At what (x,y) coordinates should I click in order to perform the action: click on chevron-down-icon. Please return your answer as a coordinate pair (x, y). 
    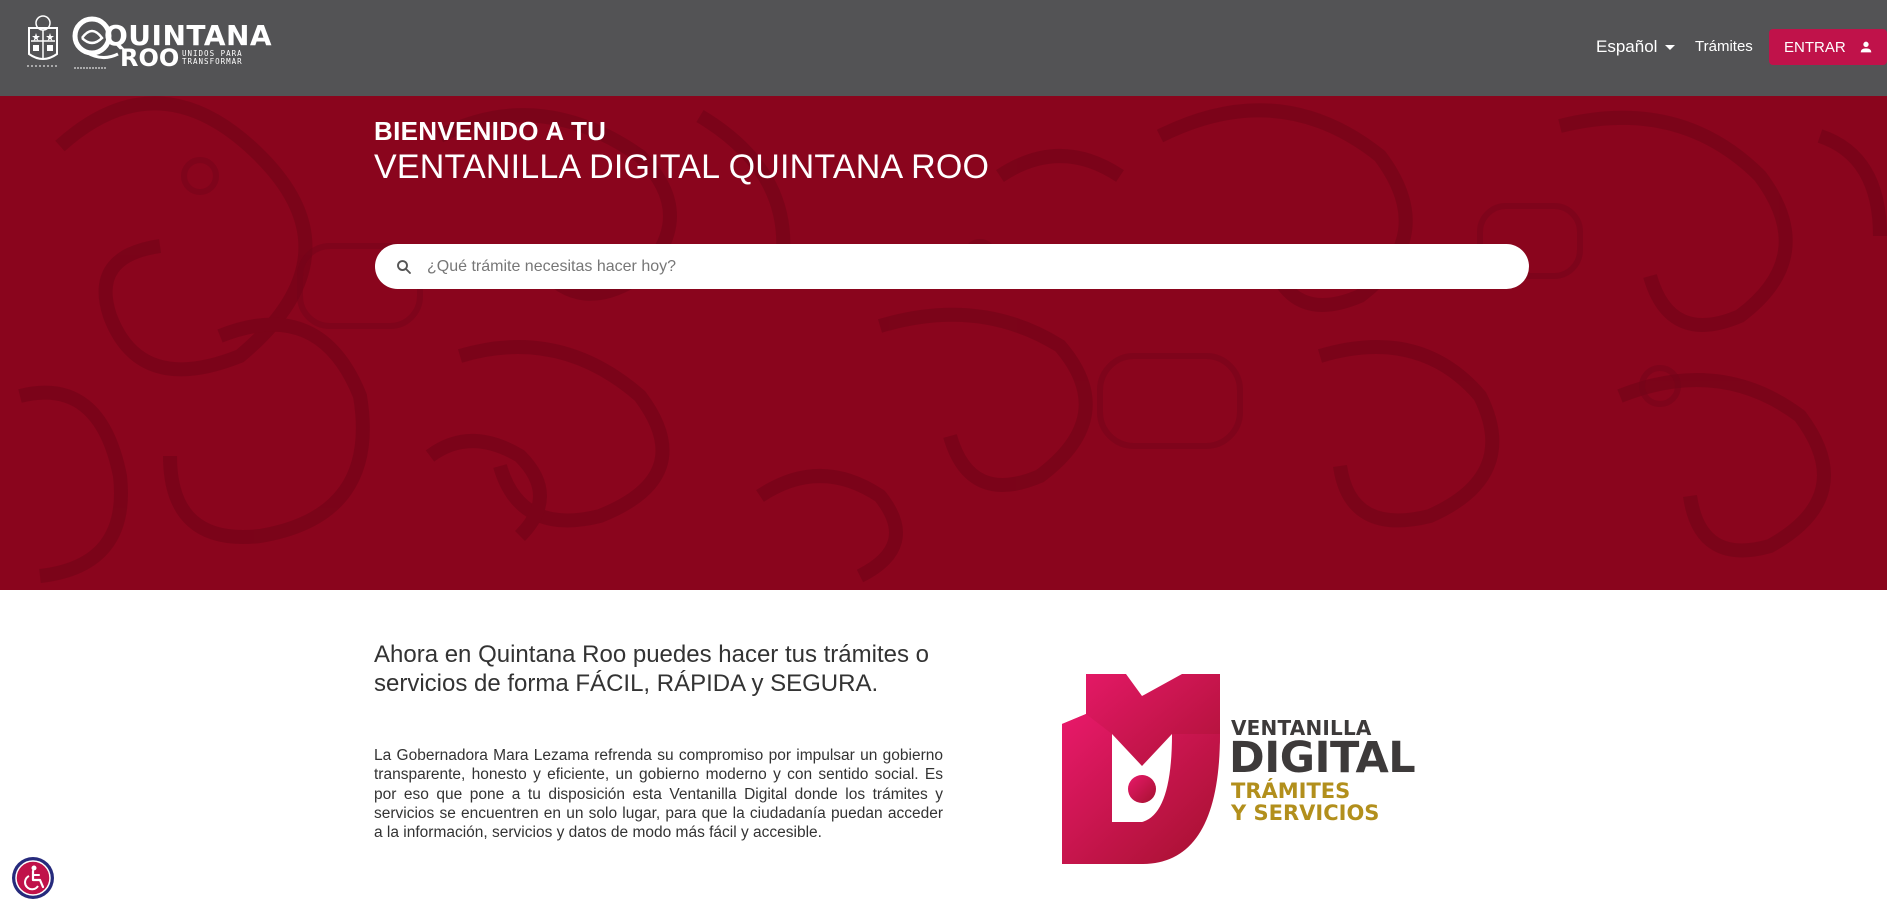
    Looking at the image, I should click on (1670, 47).